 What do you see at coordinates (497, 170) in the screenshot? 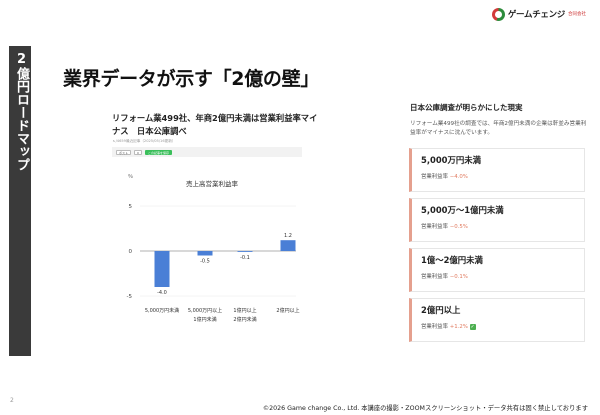
I see `stat-card: 5,000万円未満 営業利益率 −4.0%` at bounding box center [497, 170].